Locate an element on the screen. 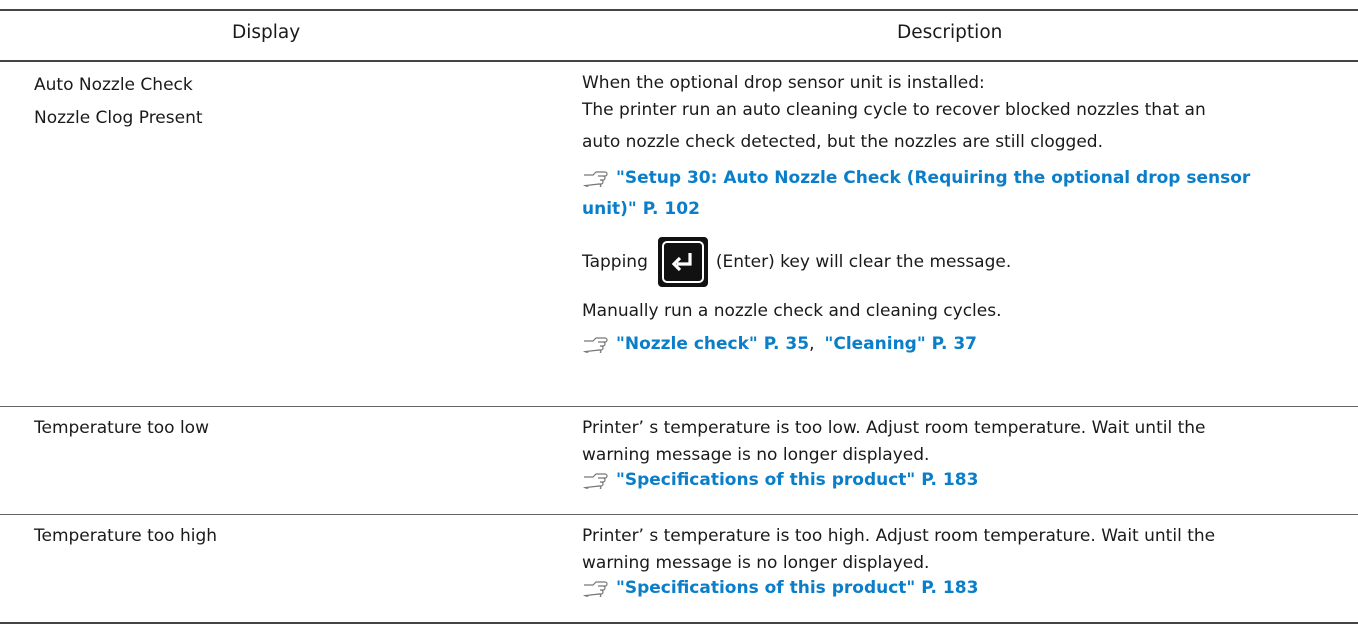  enter-key-icon is located at coordinates (682, 262).